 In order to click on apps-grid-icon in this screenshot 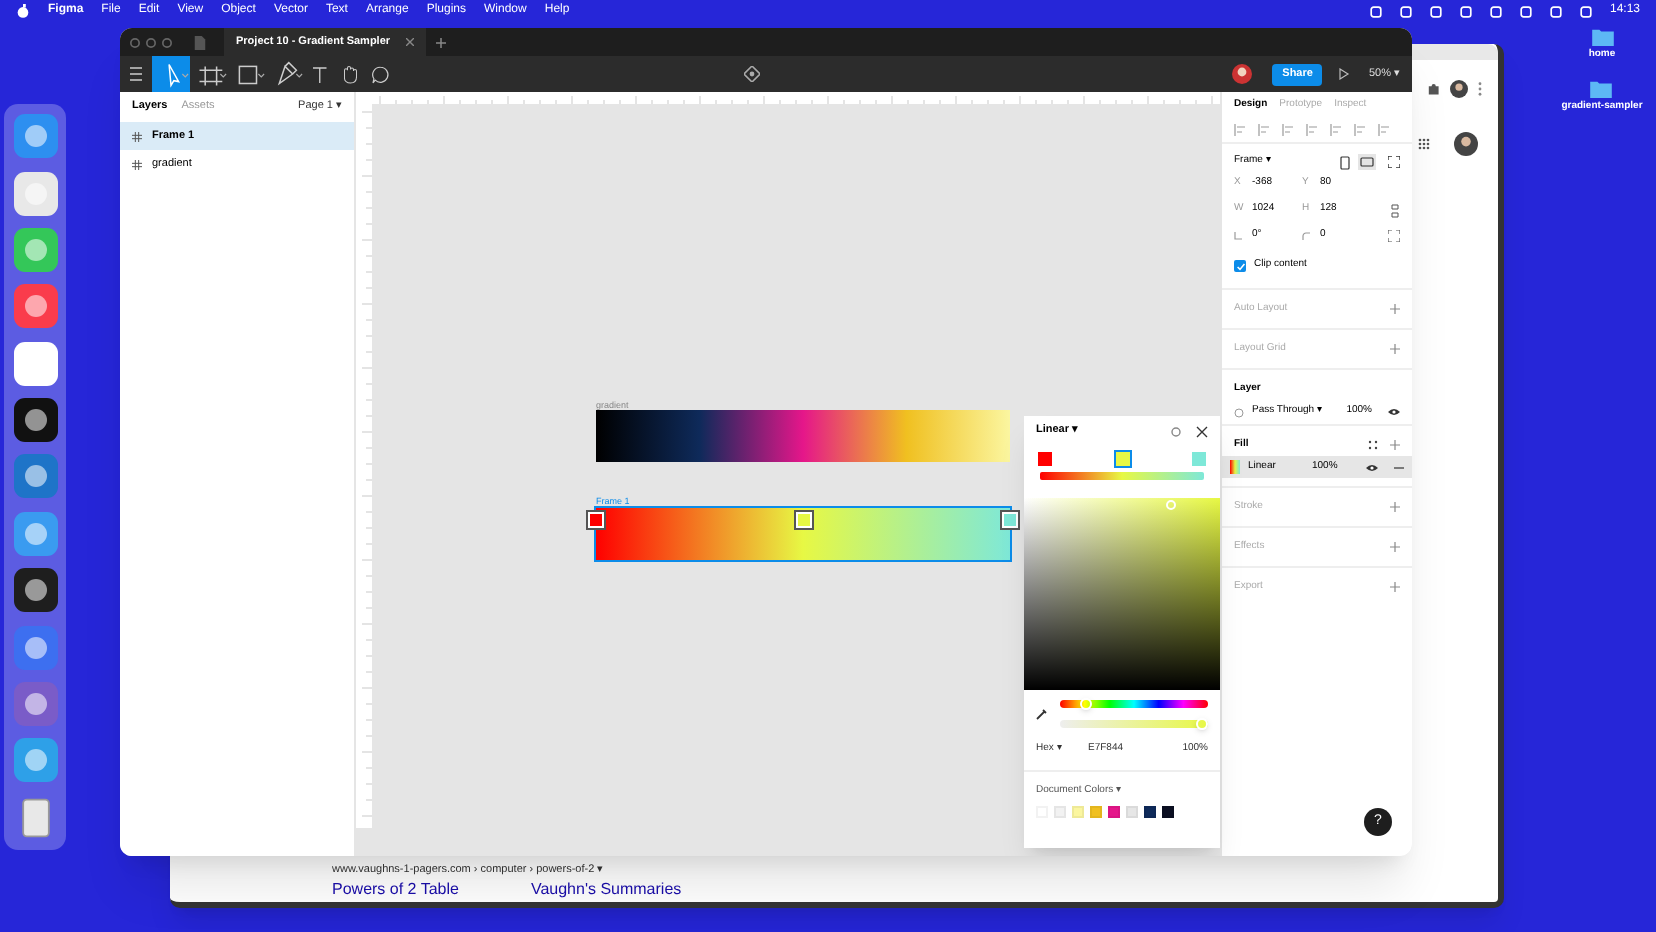, I will do `click(1424, 144)`.